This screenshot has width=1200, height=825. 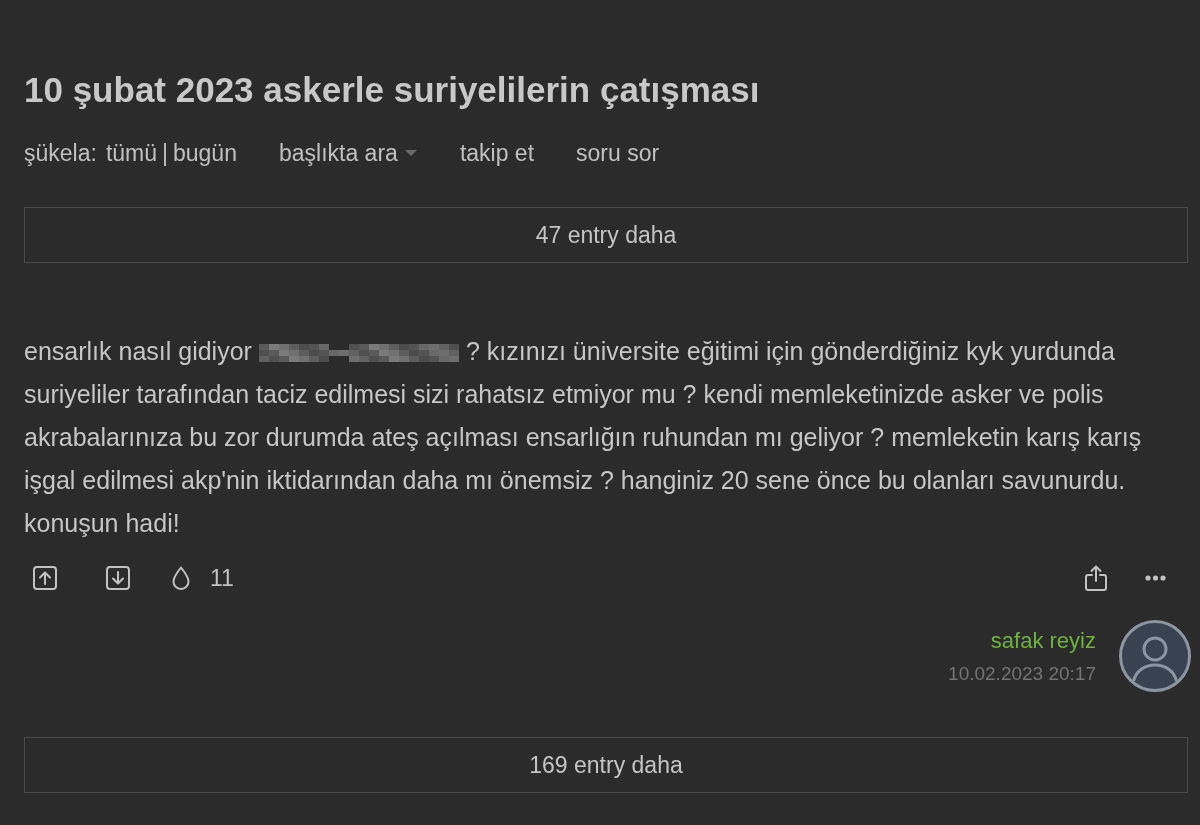 What do you see at coordinates (606, 765) in the screenshot?
I see `load-more-button: 169 entry daha` at bounding box center [606, 765].